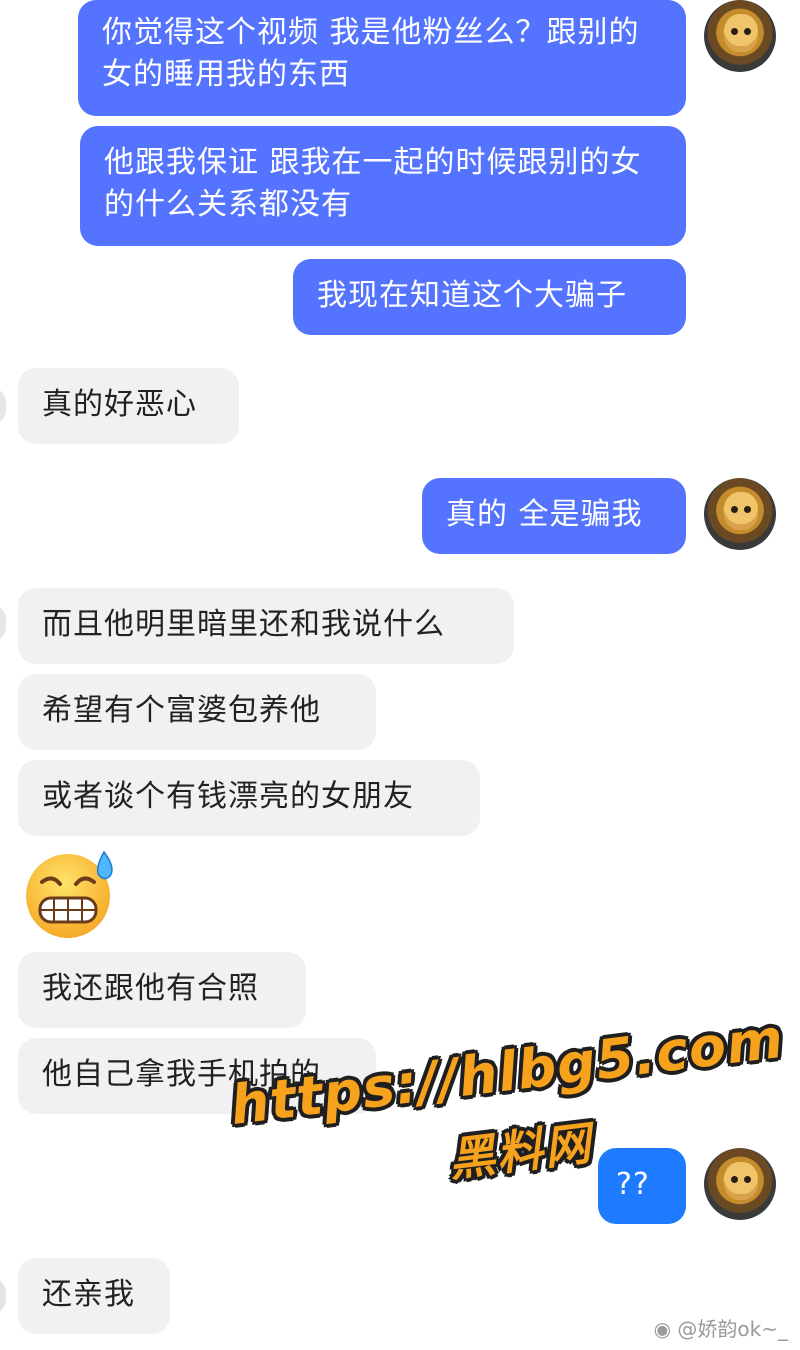 The width and height of the screenshot is (800, 1350). Describe the element at coordinates (373, 183) in the screenshot. I see `message-text: 他跟我保证 跟我在一起的时候跟别的女的什么关系都没有` at that location.